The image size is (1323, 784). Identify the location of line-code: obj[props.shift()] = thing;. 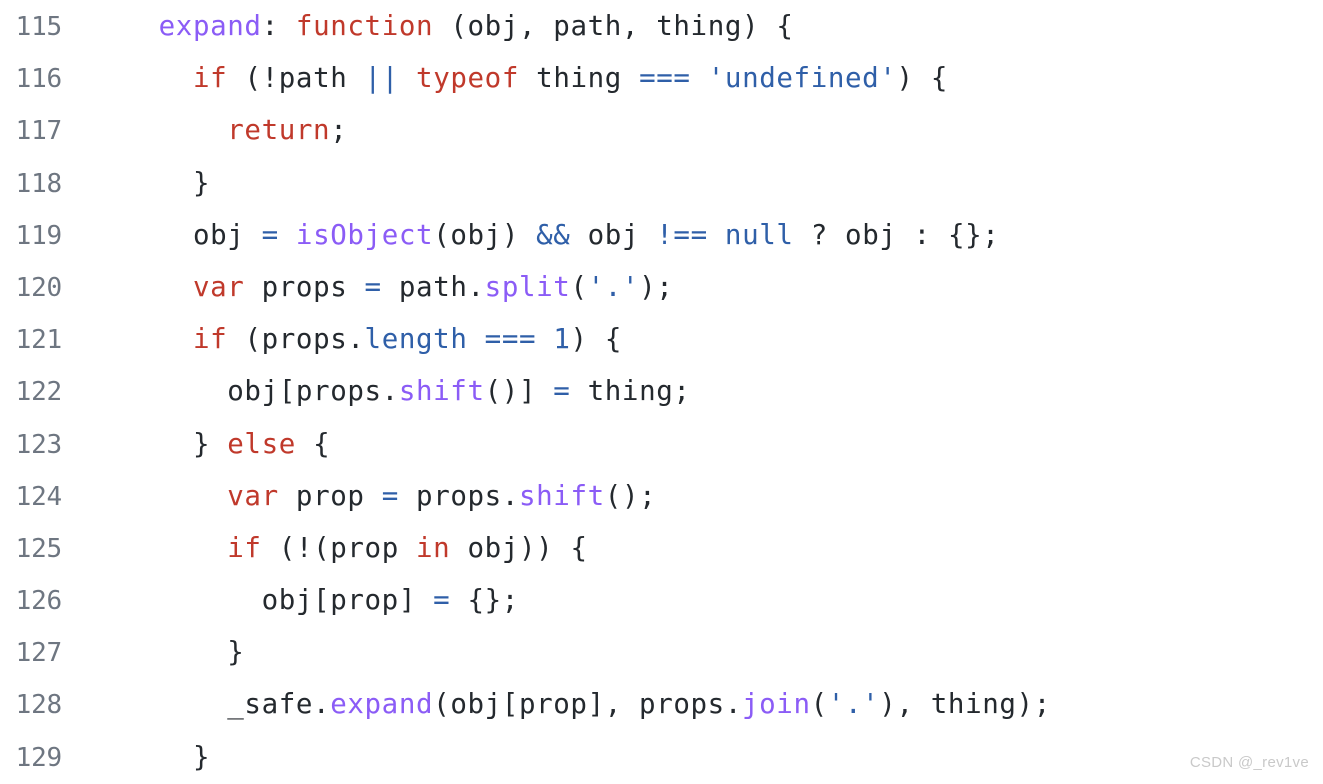
(376, 391).